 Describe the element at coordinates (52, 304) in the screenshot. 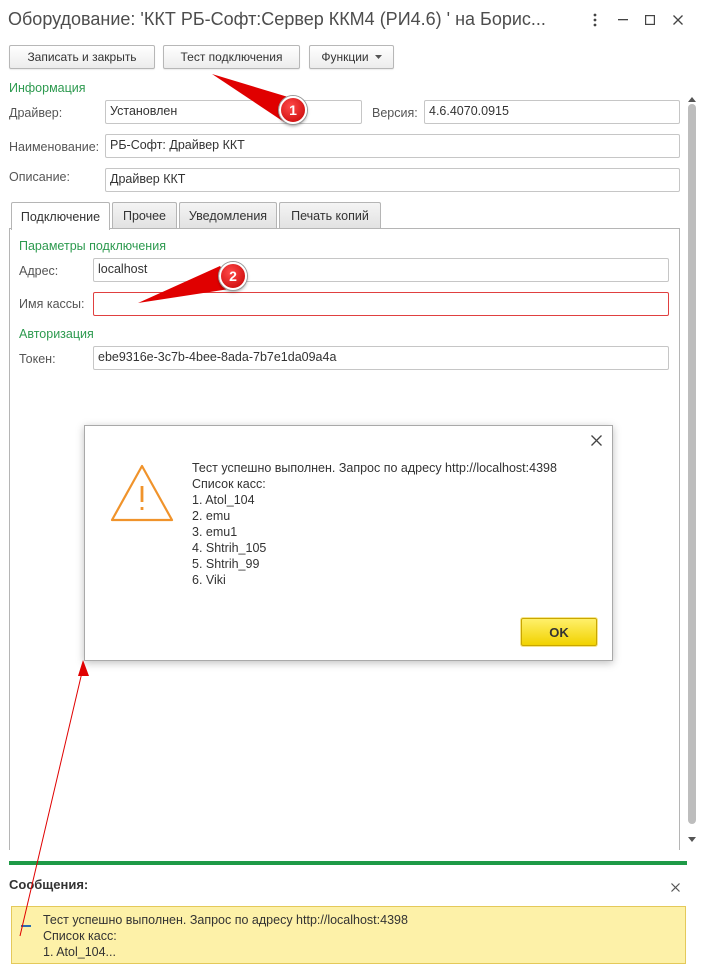

I see `cashier-name-label: Имя кассы:` at that location.